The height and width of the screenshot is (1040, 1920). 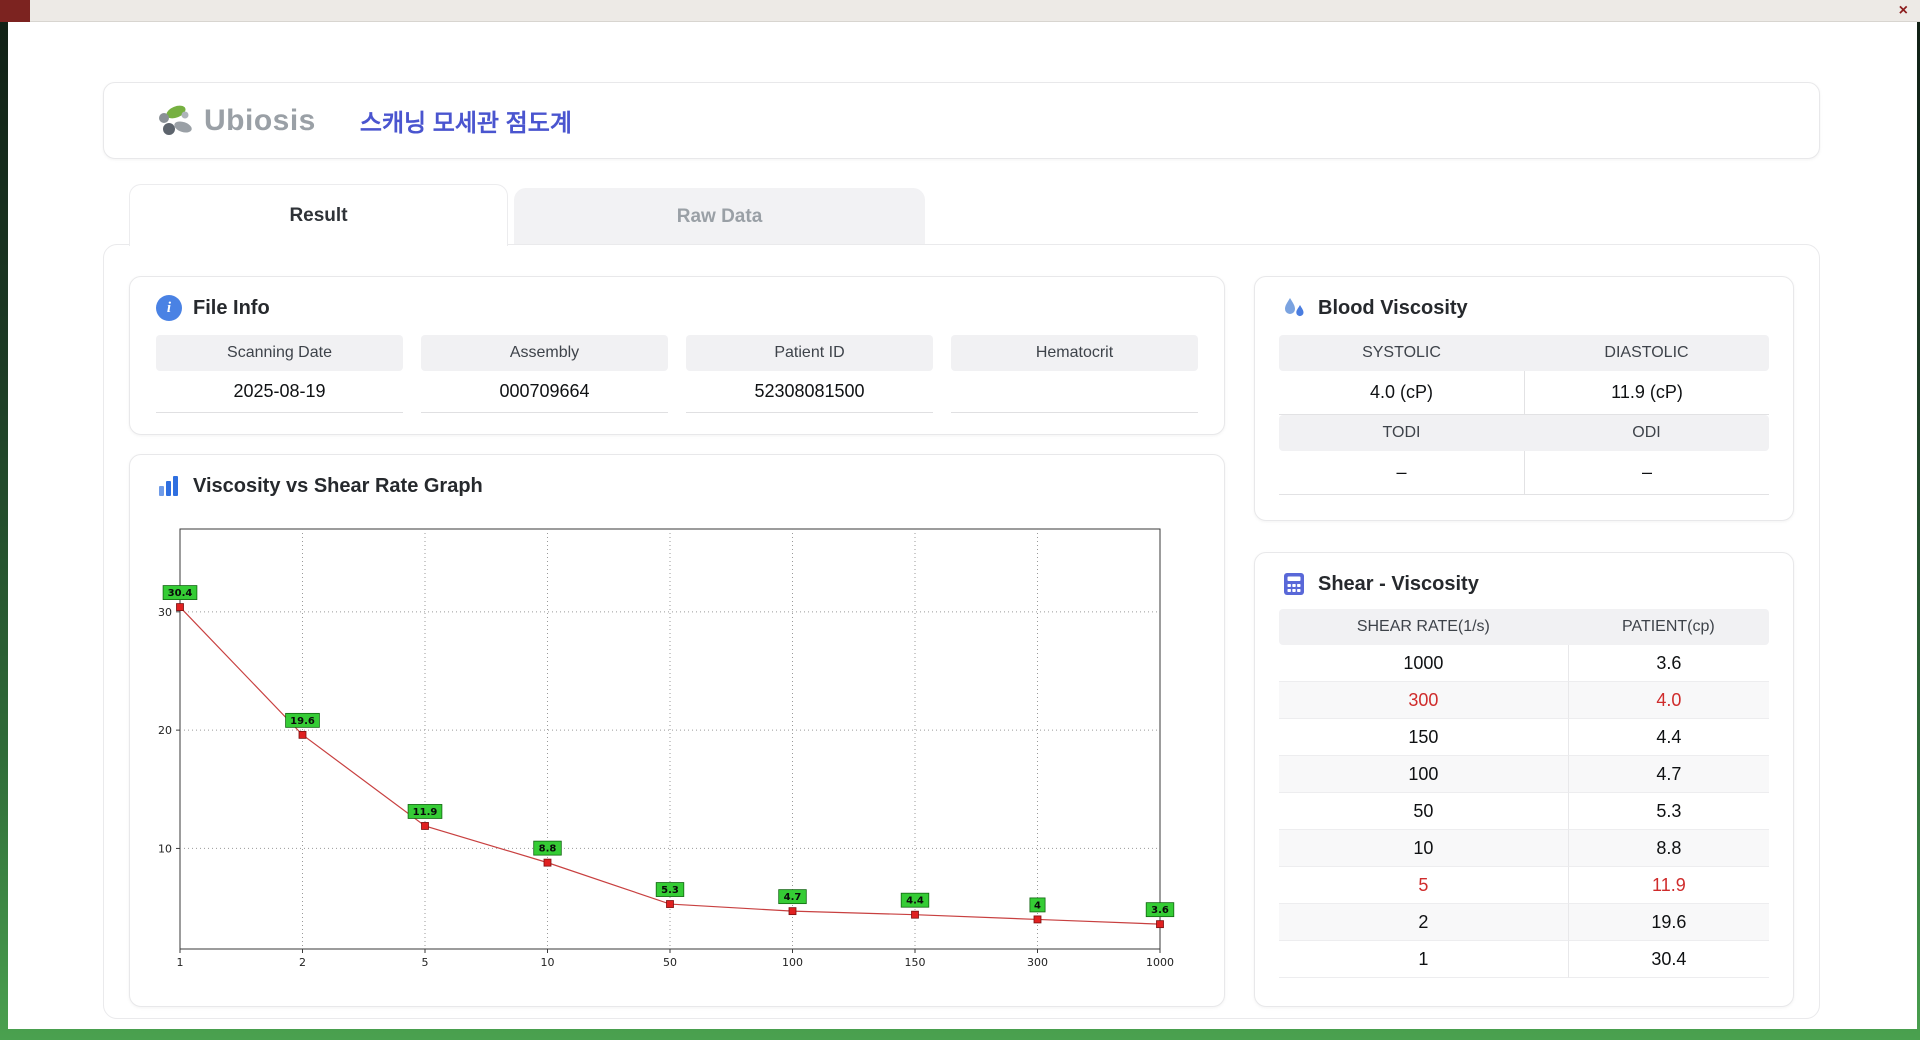 I want to click on patient-viscosity-cell: 4.0, so click(x=1668, y=700).